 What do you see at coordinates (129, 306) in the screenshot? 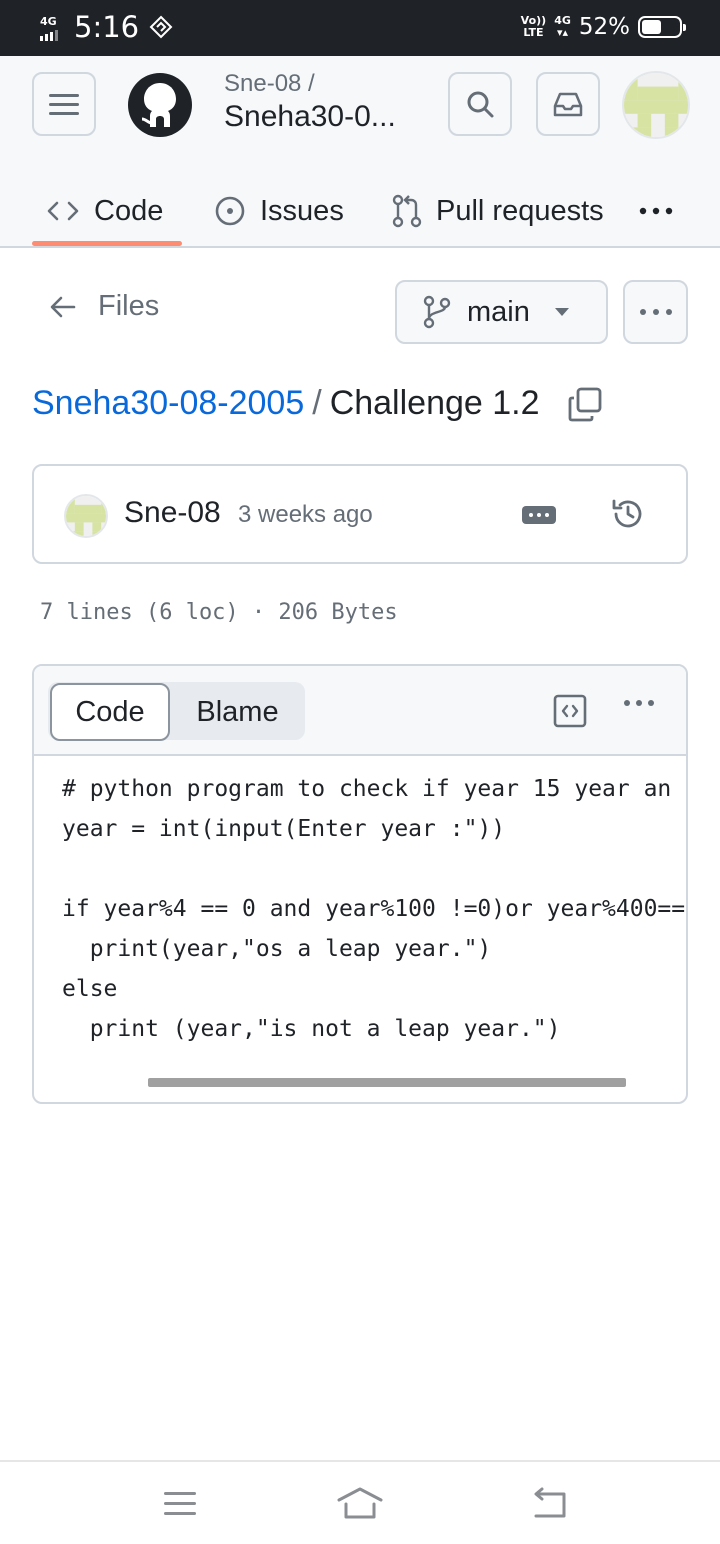
I see `files-label: Files` at bounding box center [129, 306].